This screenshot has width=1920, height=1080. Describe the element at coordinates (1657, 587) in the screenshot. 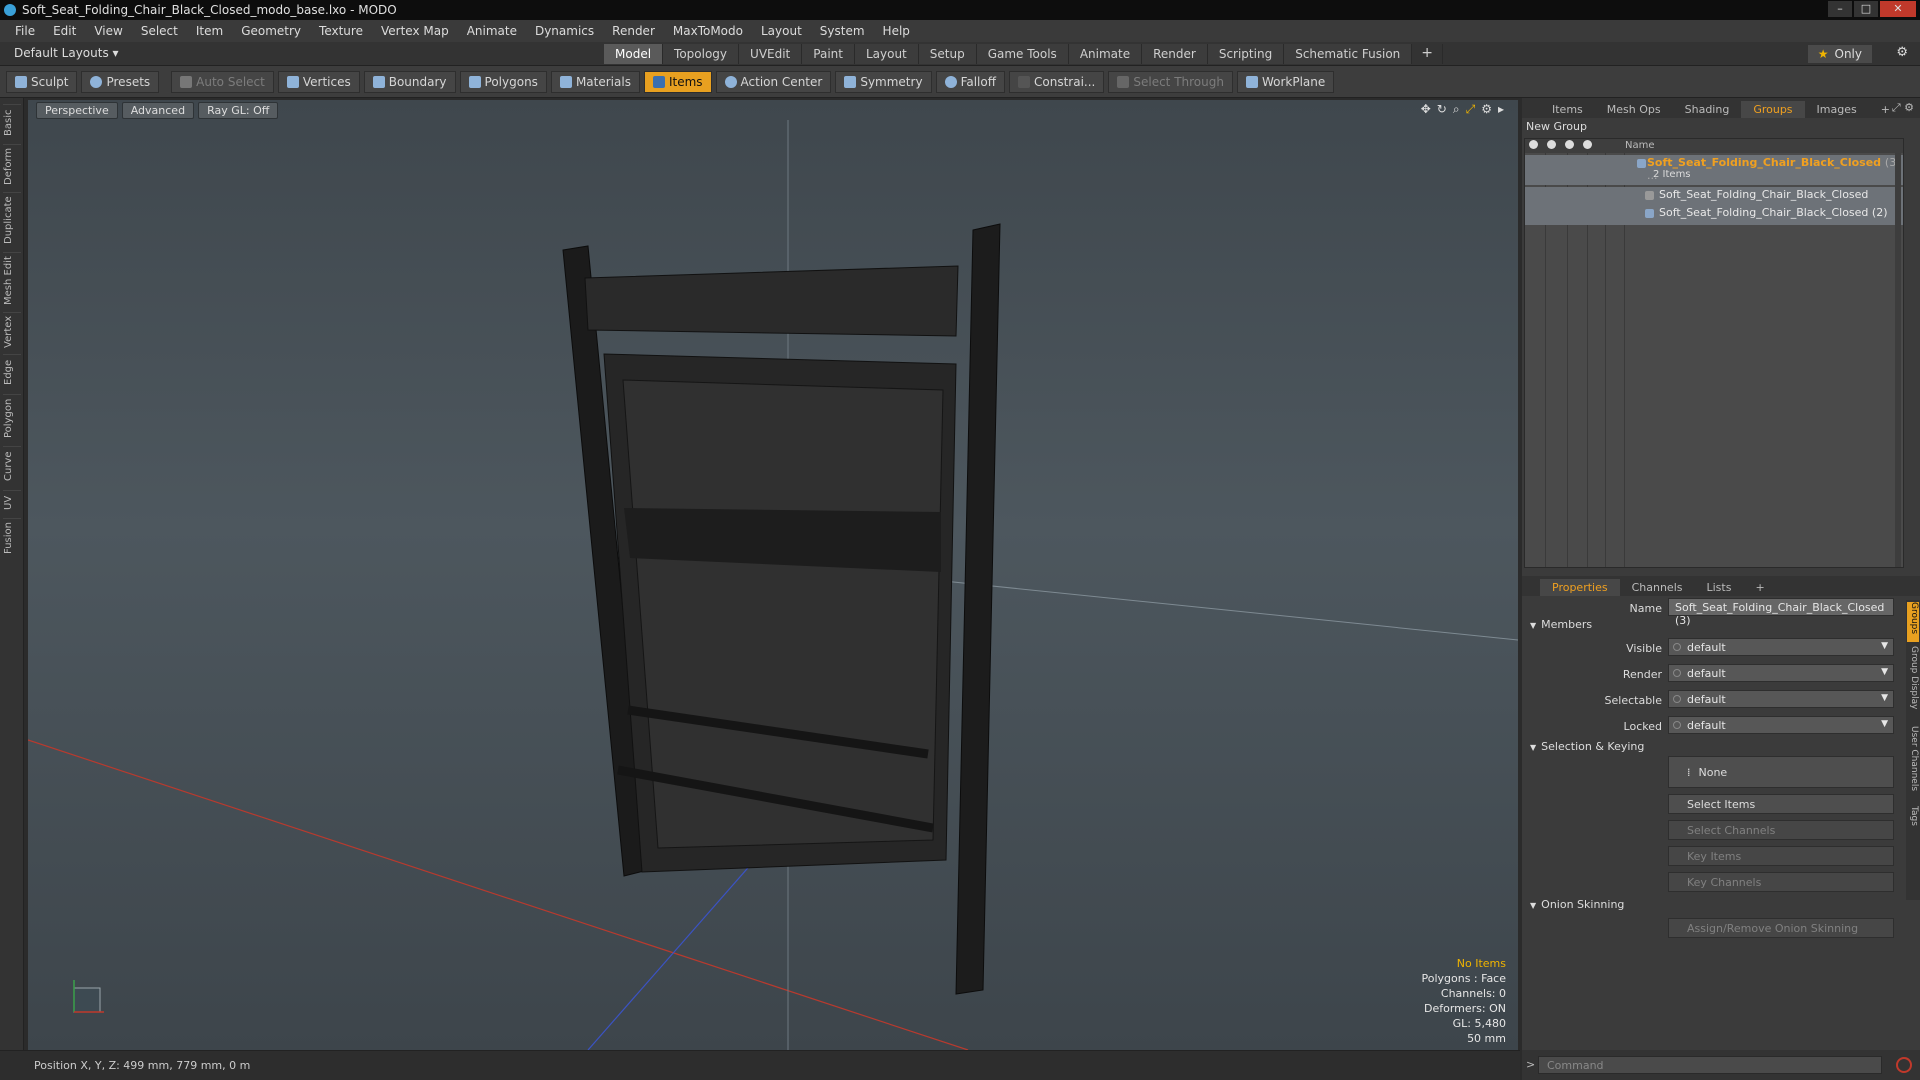

I see `tab-channels: Channels` at that location.